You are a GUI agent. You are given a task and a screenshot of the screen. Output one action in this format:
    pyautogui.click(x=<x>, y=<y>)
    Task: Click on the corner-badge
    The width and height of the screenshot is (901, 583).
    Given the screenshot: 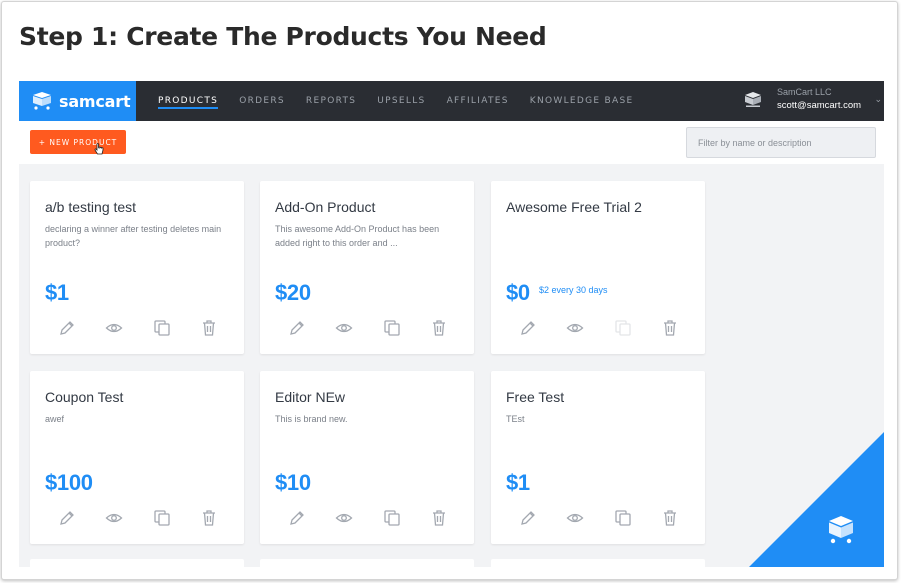 What is the action you would take?
    pyautogui.click(x=816, y=499)
    